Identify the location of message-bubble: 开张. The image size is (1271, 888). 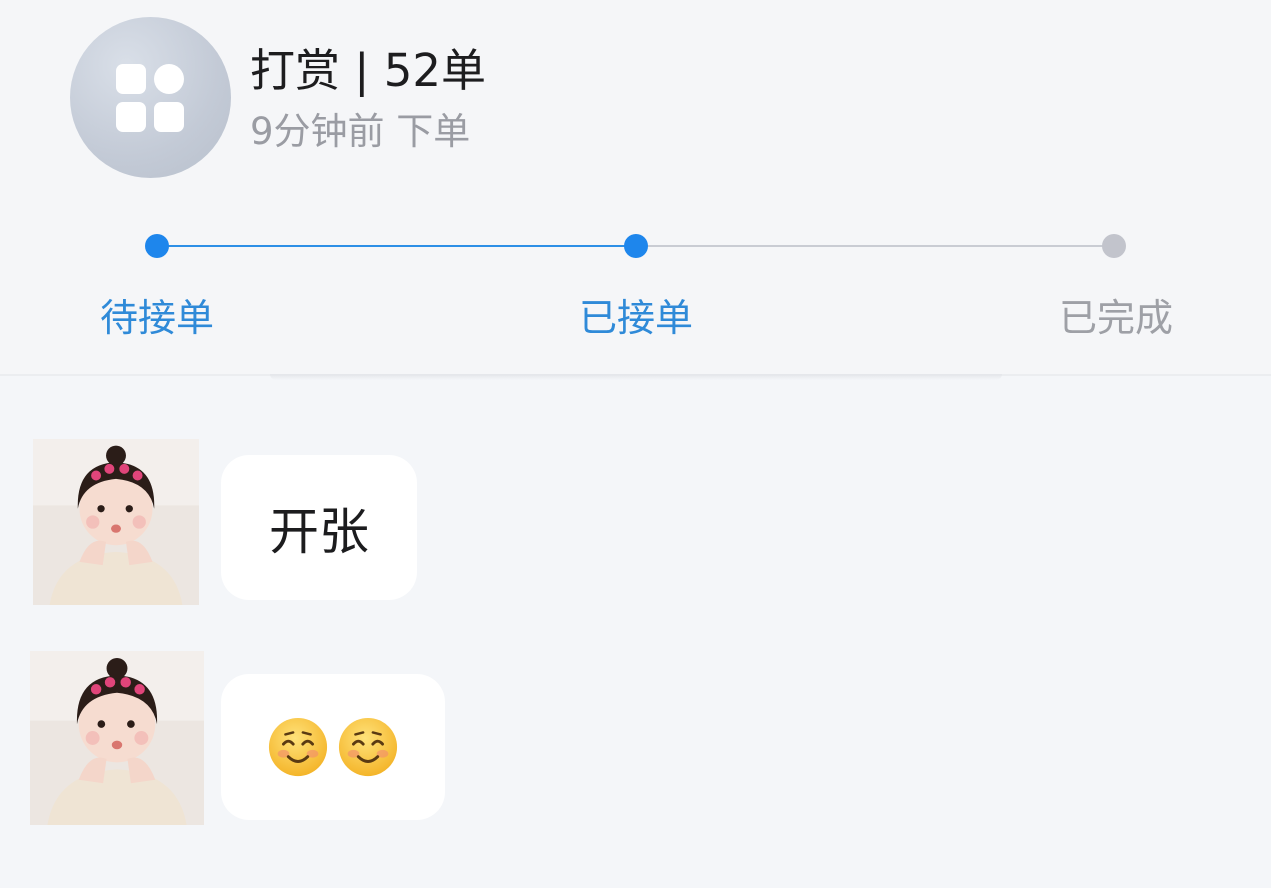
(319, 527).